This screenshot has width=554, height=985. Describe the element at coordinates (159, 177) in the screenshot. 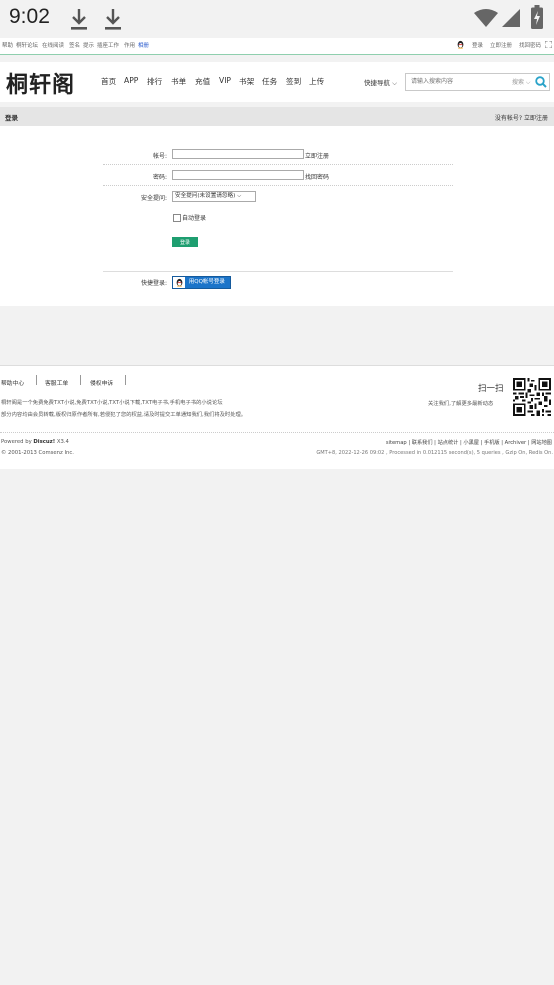

I see `password-label: 密码:` at that location.